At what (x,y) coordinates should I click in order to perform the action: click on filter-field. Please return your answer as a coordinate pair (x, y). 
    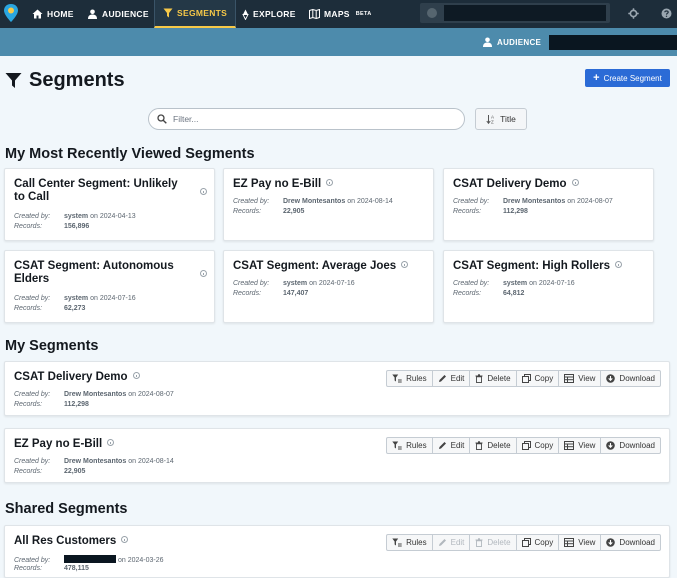
    Looking at the image, I should click on (306, 119).